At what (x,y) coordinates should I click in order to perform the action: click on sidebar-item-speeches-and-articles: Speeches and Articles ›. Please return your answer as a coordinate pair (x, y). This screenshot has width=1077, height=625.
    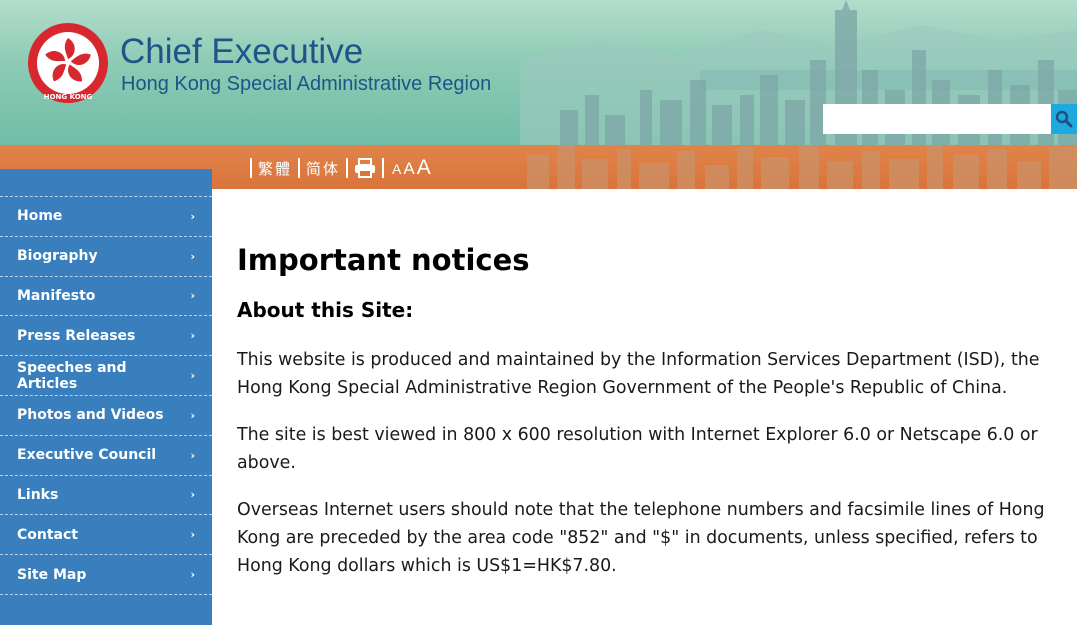
    Looking at the image, I should click on (106, 376).